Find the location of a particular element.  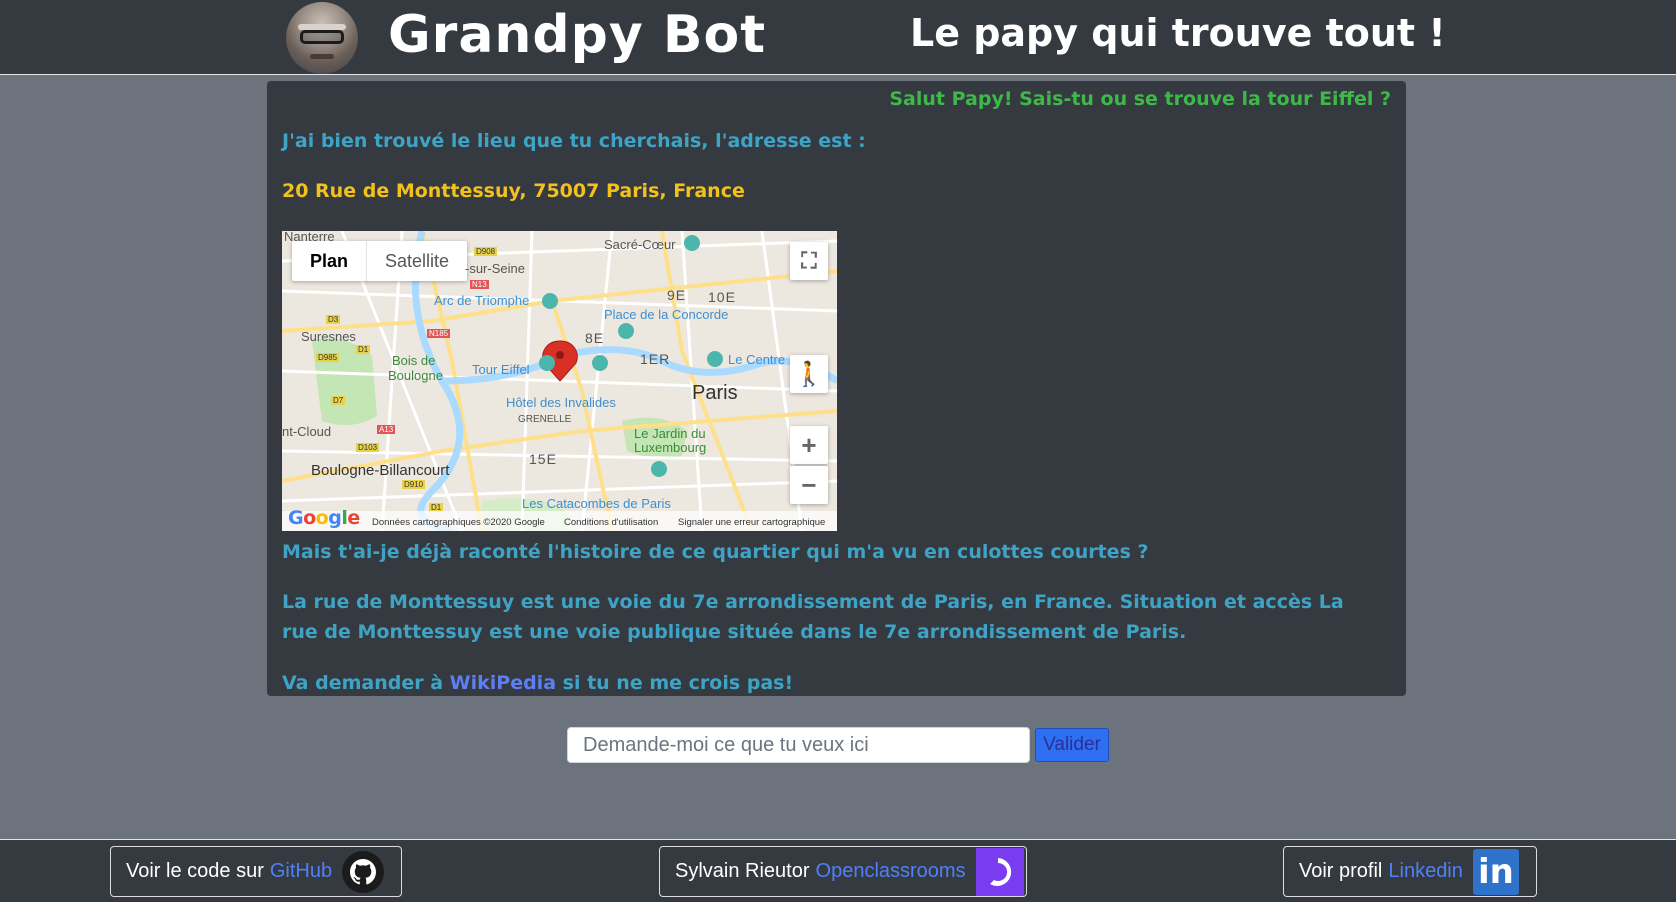

google-logo: Google is located at coordinates (324, 518).